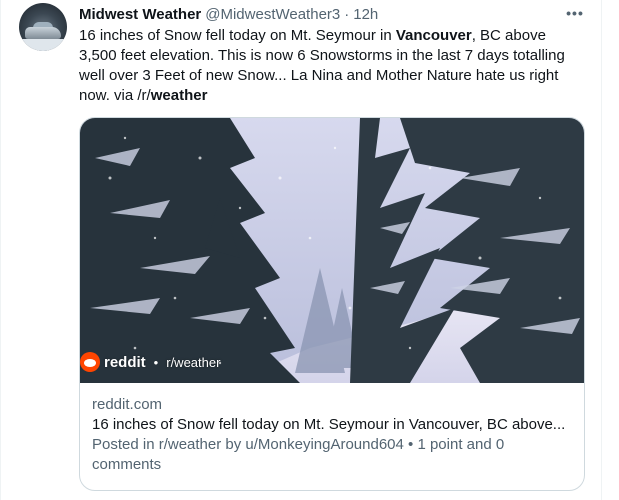 The image size is (619, 500). Describe the element at coordinates (365, 14) in the screenshot. I see `tweet-timestamp: 12h` at that location.